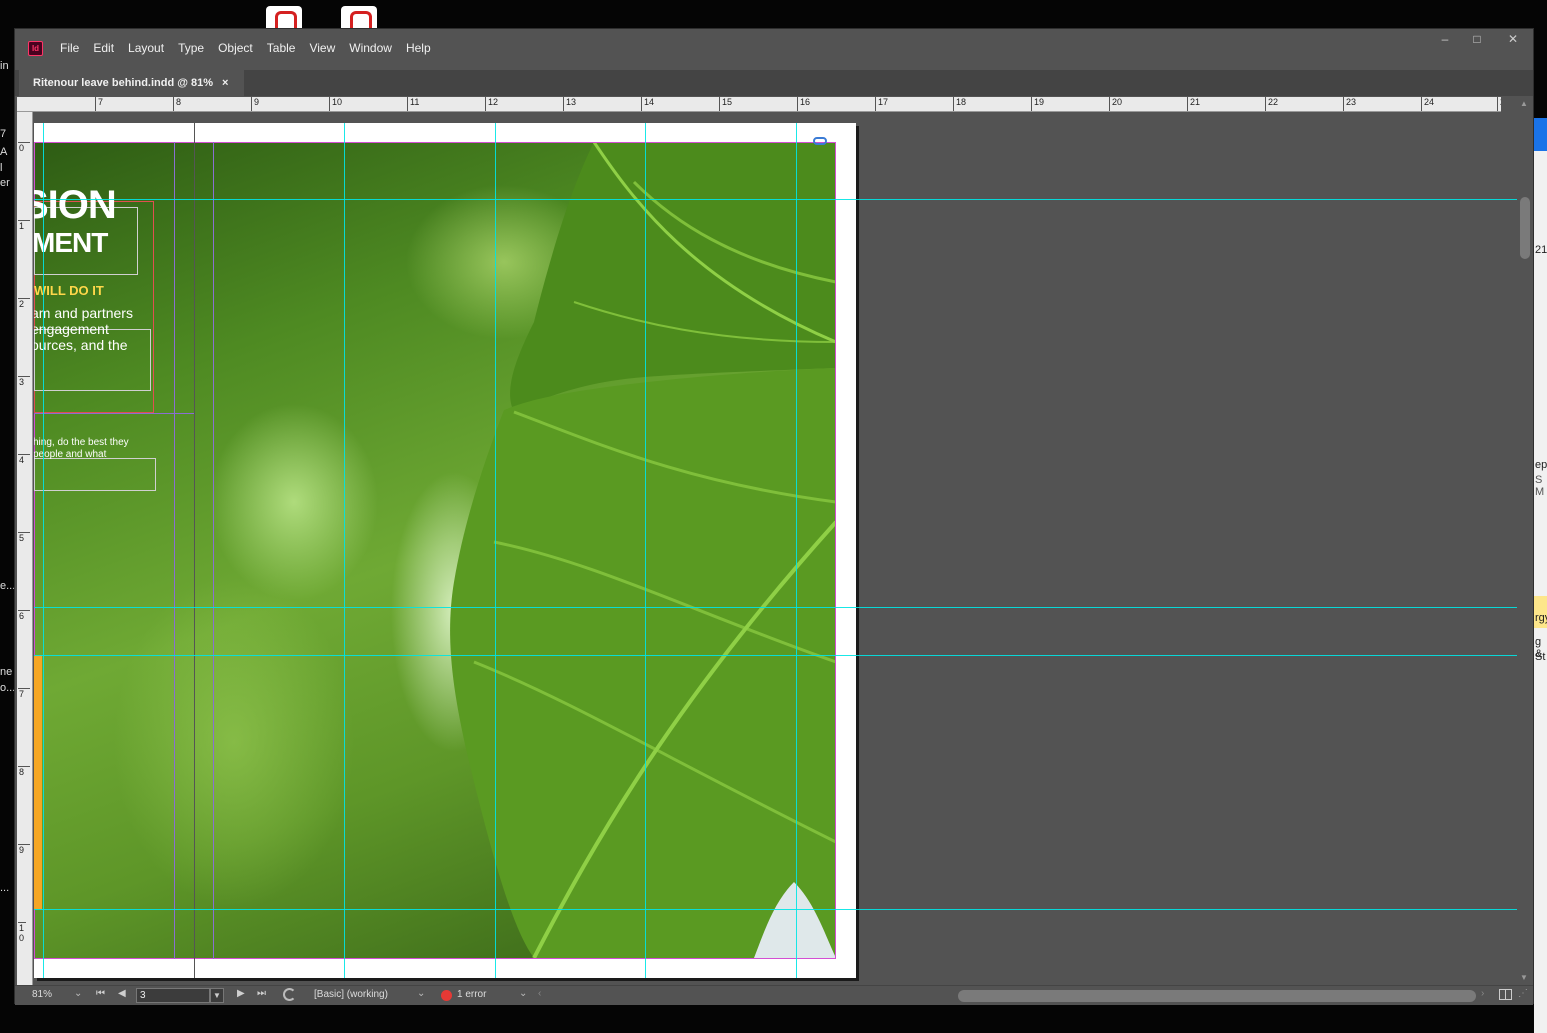 This screenshot has height=1033, width=1547. Describe the element at coordinates (335, 104) in the screenshot. I see `ruler-label: 10` at that location.